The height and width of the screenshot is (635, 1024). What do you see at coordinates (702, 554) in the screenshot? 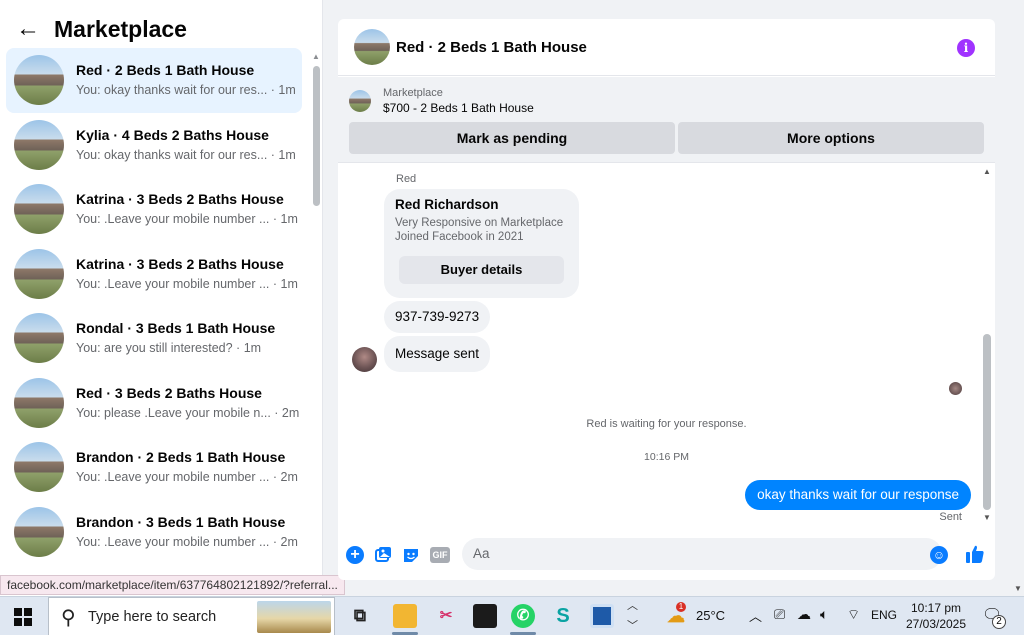
I see `message-input: Aa` at bounding box center [702, 554].